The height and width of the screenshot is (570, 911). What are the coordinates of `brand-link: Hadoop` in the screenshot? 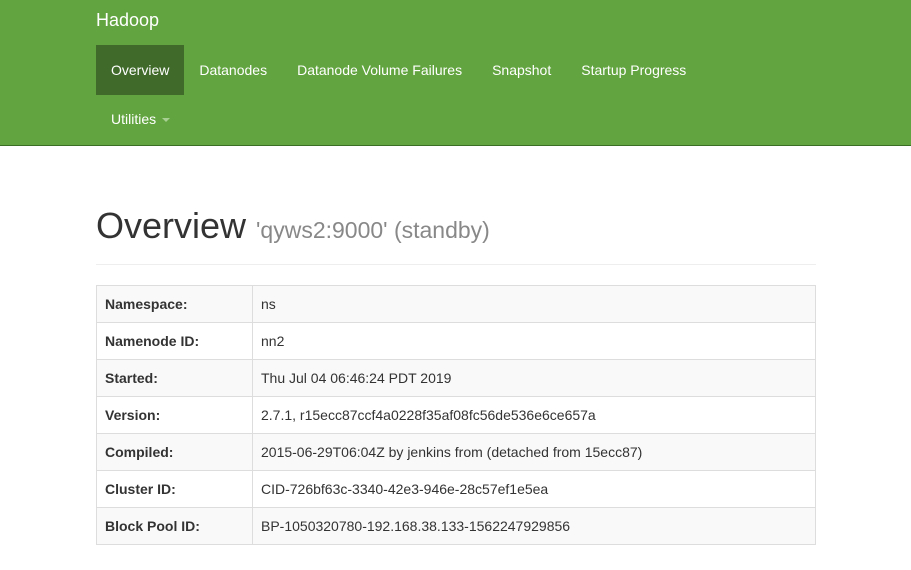 It's located at (127, 20).